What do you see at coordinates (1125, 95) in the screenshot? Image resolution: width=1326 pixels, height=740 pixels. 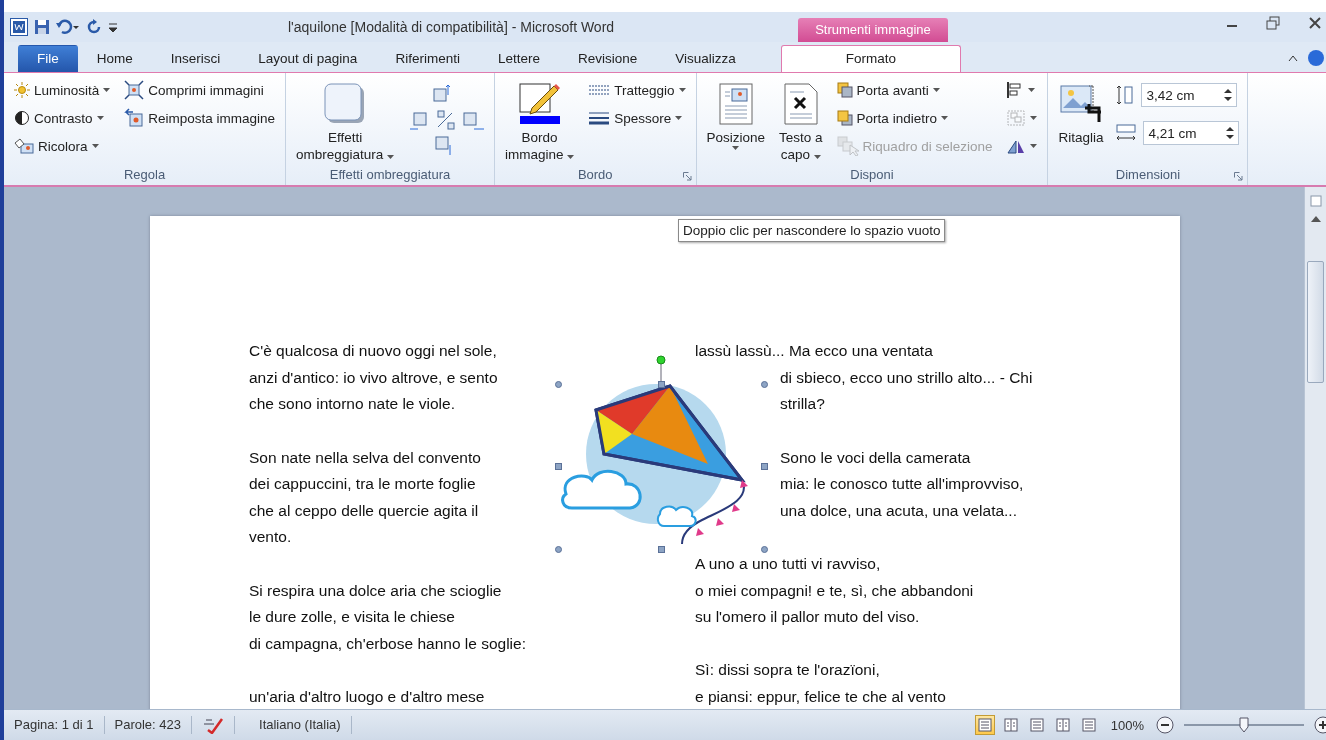 I see `height-icon` at bounding box center [1125, 95].